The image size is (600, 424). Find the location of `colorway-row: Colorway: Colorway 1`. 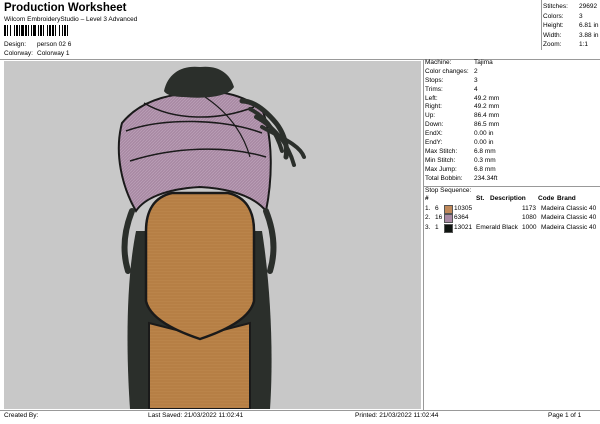

colorway-row: Colorway: Colorway 1 is located at coordinates (37, 53).